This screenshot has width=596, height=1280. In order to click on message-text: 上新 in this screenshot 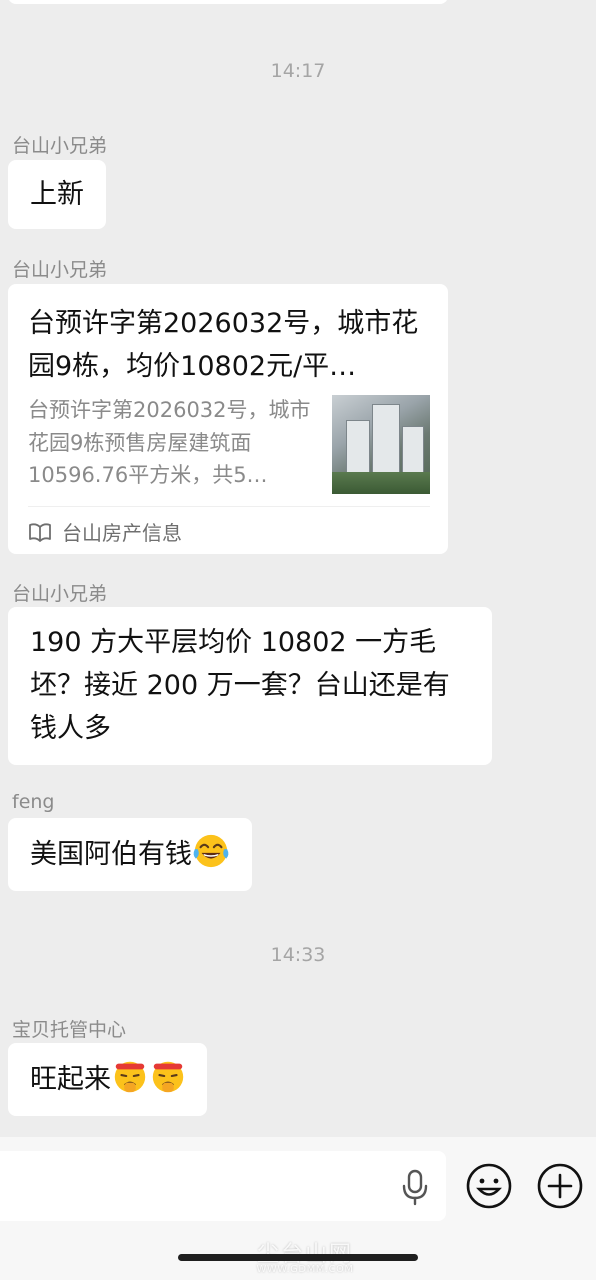, I will do `click(57, 194)`.